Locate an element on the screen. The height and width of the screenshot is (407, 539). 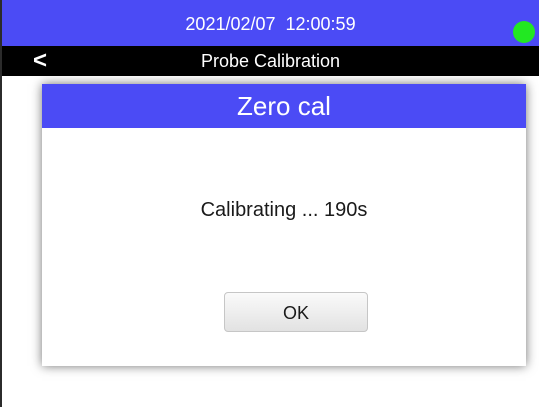
calibration-status-message: Calibrating ... 190s is located at coordinates (284, 210).